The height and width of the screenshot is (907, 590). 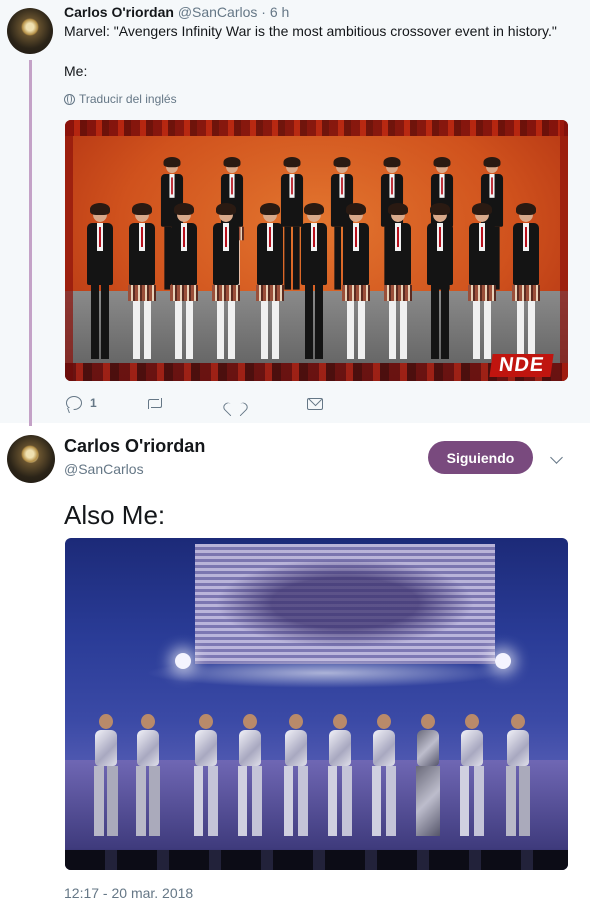 What do you see at coordinates (564, 250) in the screenshot?
I see `photo-border-right` at bounding box center [564, 250].